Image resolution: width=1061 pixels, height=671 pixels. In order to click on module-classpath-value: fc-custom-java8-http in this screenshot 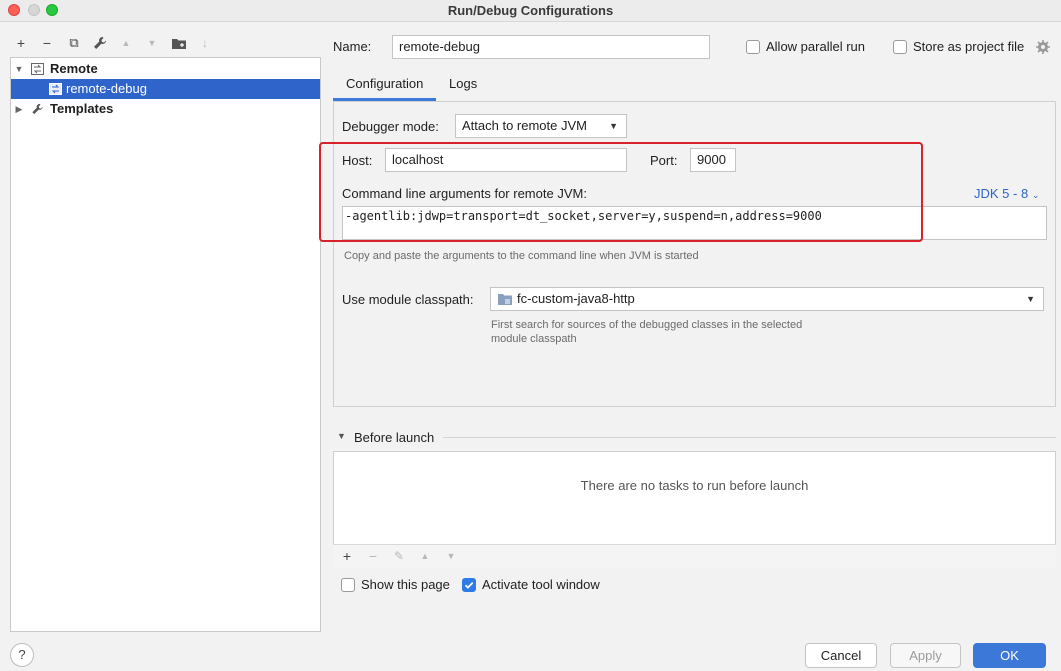, I will do `click(576, 298)`.